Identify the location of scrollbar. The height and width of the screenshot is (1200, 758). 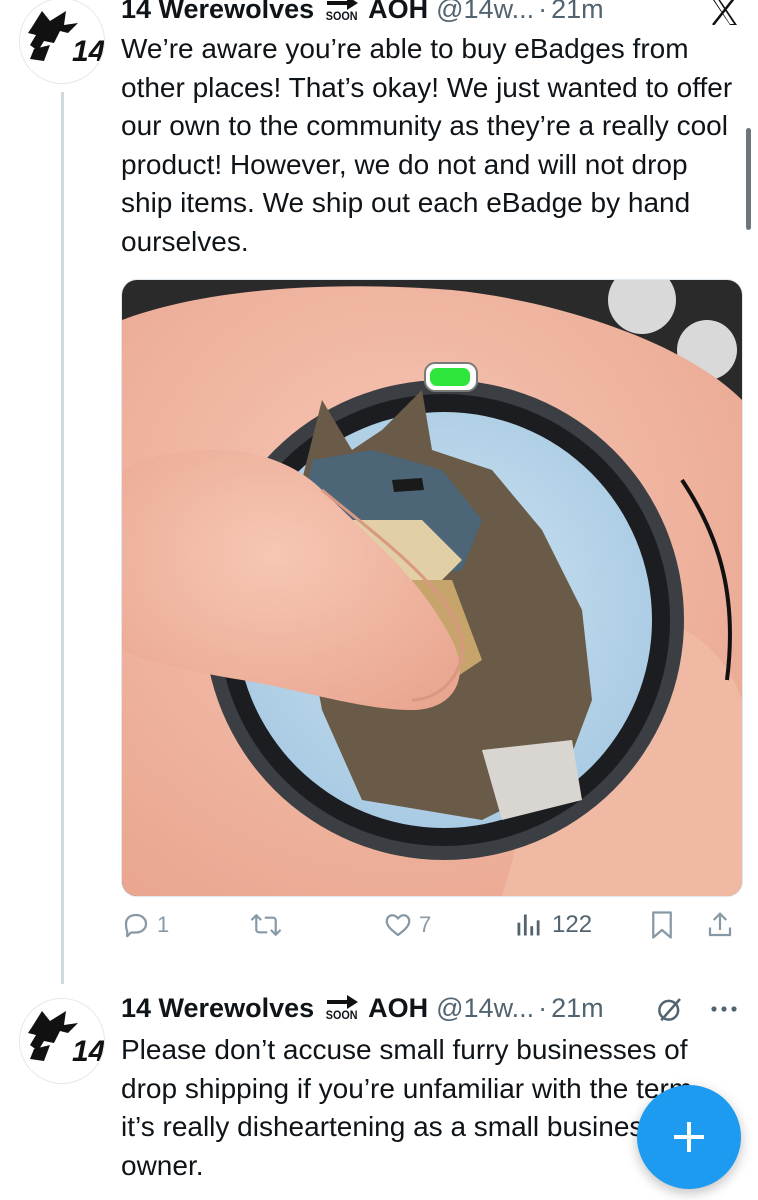
(748, 179).